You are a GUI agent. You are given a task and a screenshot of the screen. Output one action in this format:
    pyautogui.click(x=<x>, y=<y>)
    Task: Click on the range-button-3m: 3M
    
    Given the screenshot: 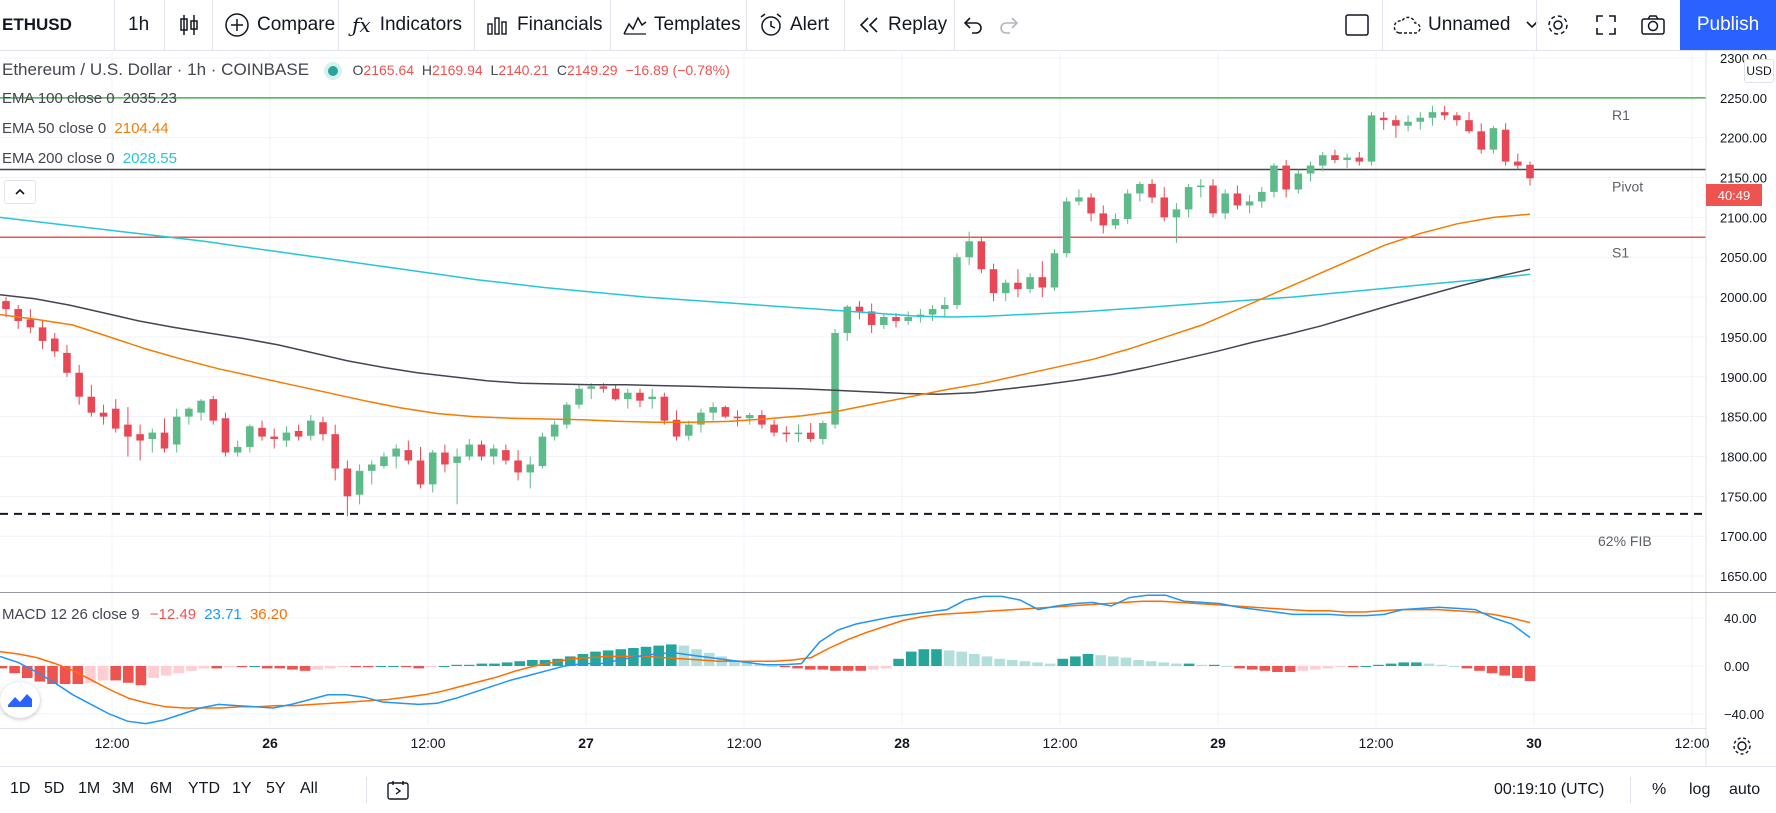 What is the action you would take?
    pyautogui.click(x=123, y=789)
    